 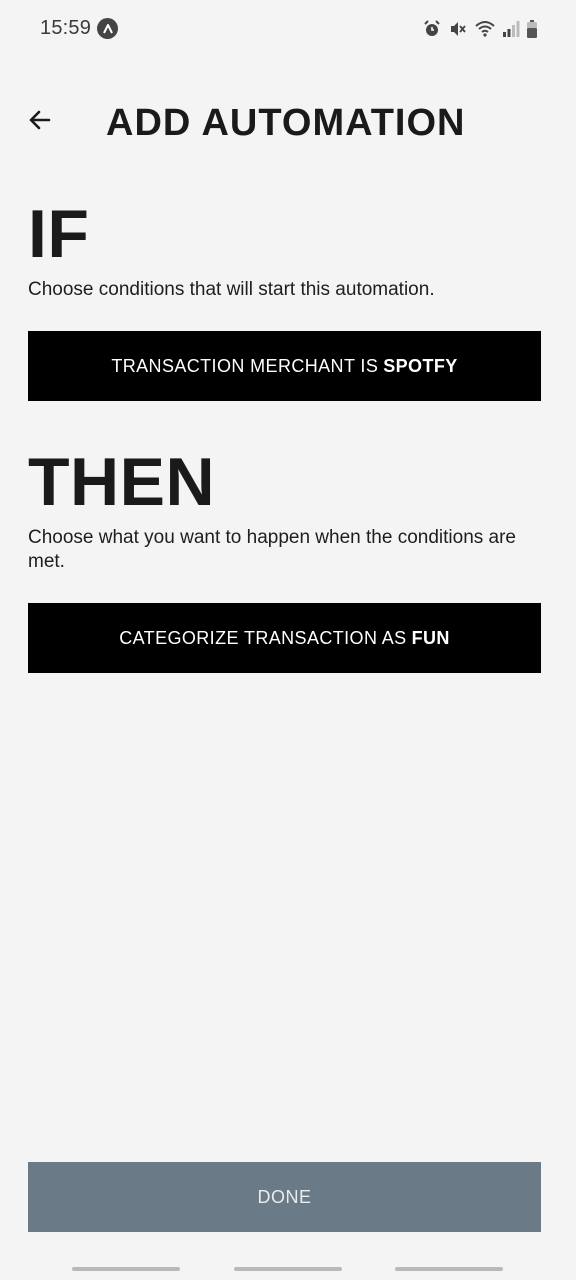 I want to click on done-button: DONE, so click(x=284, y=1197).